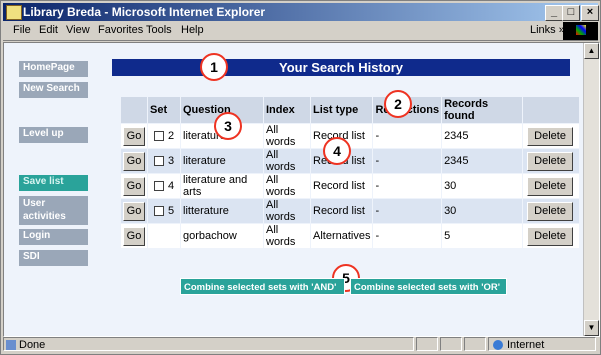  Describe the element at coordinates (222, 236) in the screenshot. I see `question-cell: gorbachow` at that location.